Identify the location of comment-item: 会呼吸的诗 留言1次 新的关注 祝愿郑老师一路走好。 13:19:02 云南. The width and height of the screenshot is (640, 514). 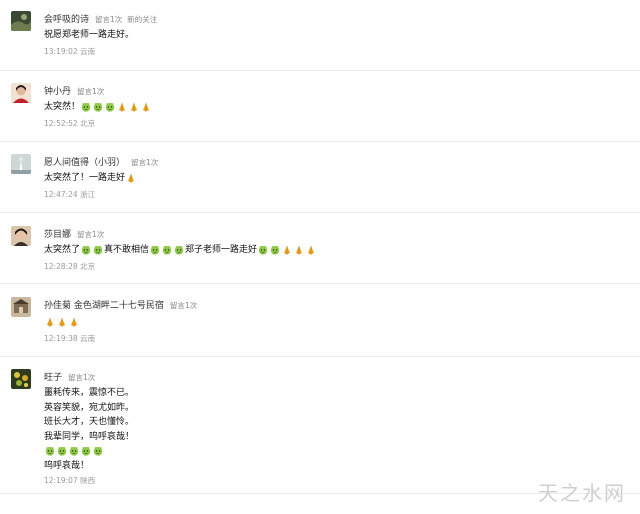
(320, 35).